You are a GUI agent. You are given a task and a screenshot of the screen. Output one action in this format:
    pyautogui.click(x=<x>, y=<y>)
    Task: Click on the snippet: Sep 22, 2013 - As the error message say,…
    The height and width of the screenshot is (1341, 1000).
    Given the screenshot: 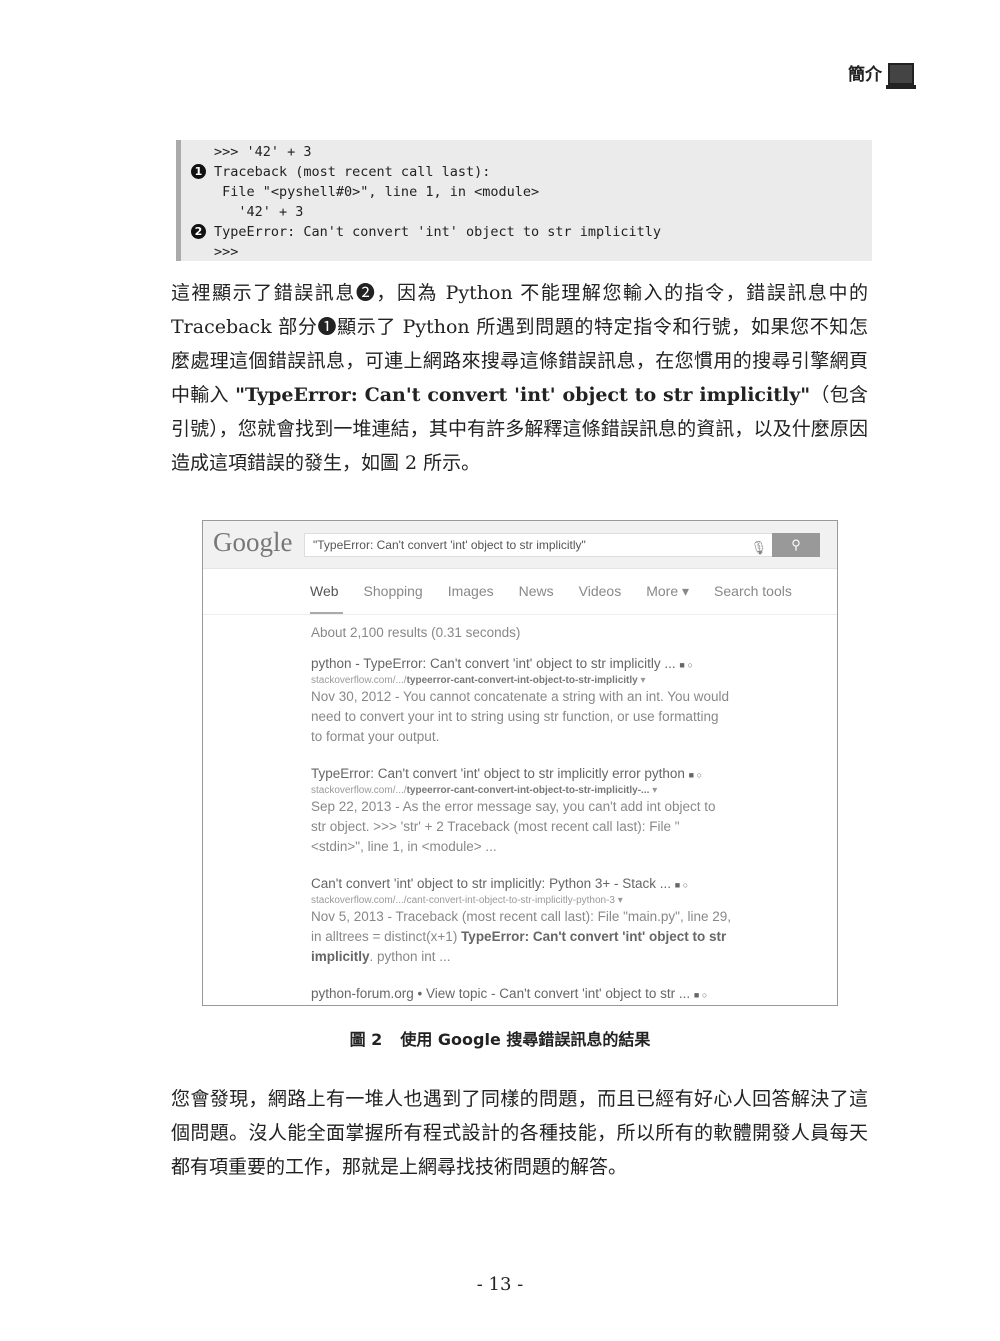 What is the action you would take?
    pyautogui.click(x=513, y=826)
    